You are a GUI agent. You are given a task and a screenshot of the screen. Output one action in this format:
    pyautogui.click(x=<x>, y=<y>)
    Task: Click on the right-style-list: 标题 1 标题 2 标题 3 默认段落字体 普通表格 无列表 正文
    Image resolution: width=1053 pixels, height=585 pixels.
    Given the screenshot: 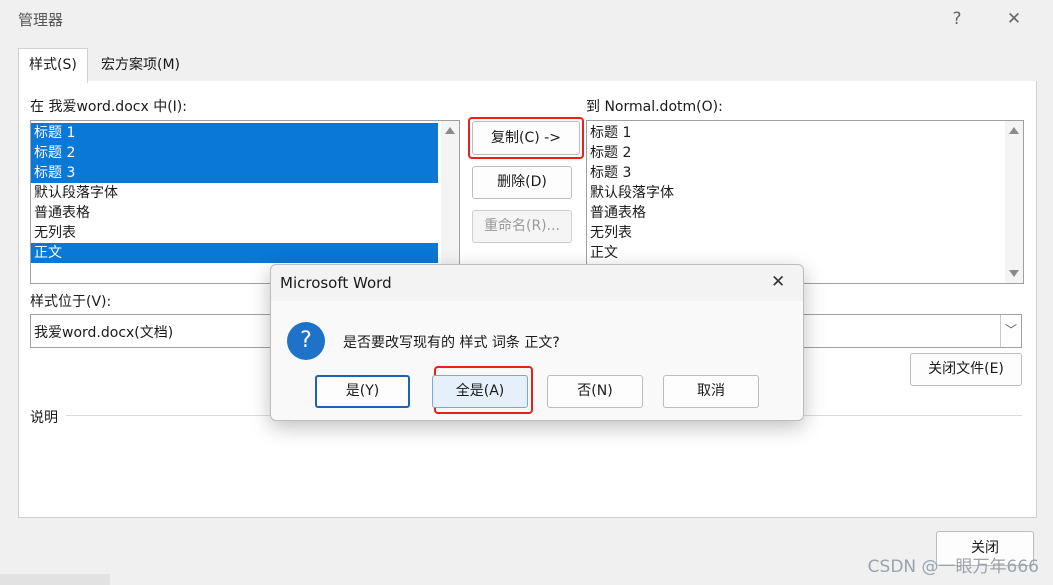 What is the action you would take?
    pyautogui.click(x=805, y=202)
    